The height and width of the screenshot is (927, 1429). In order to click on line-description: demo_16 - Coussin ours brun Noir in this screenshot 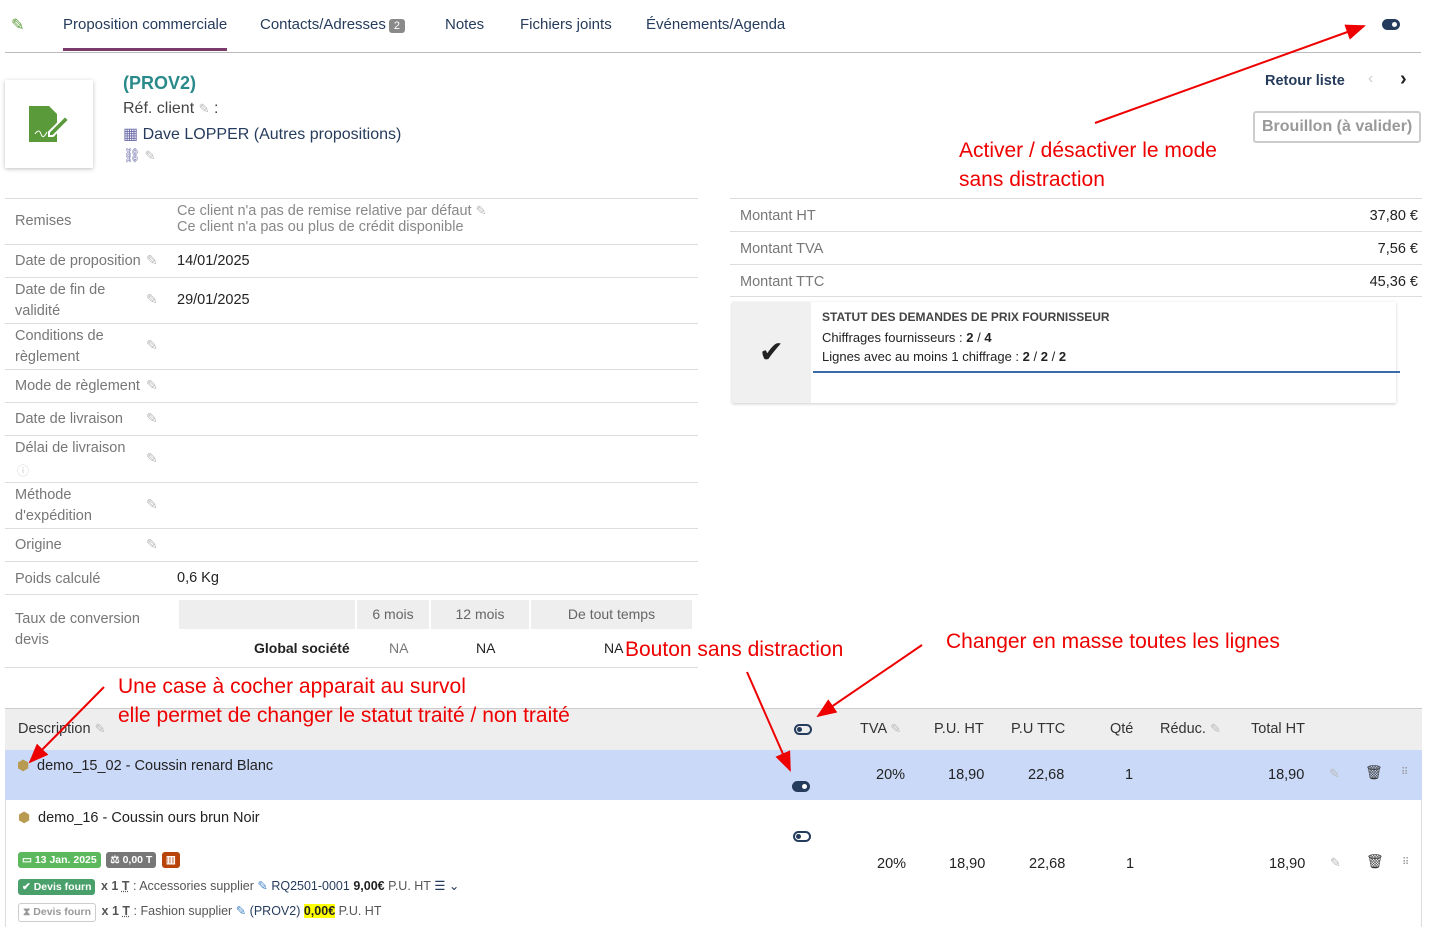, I will do `click(149, 818)`.